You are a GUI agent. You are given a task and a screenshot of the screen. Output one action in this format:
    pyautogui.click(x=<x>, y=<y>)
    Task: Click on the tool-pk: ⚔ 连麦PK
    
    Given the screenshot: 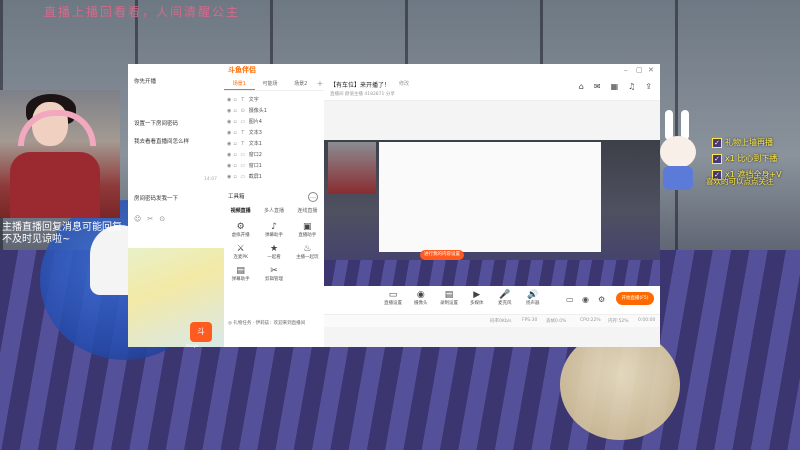 What is the action you would take?
    pyautogui.click(x=240, y=252)
    